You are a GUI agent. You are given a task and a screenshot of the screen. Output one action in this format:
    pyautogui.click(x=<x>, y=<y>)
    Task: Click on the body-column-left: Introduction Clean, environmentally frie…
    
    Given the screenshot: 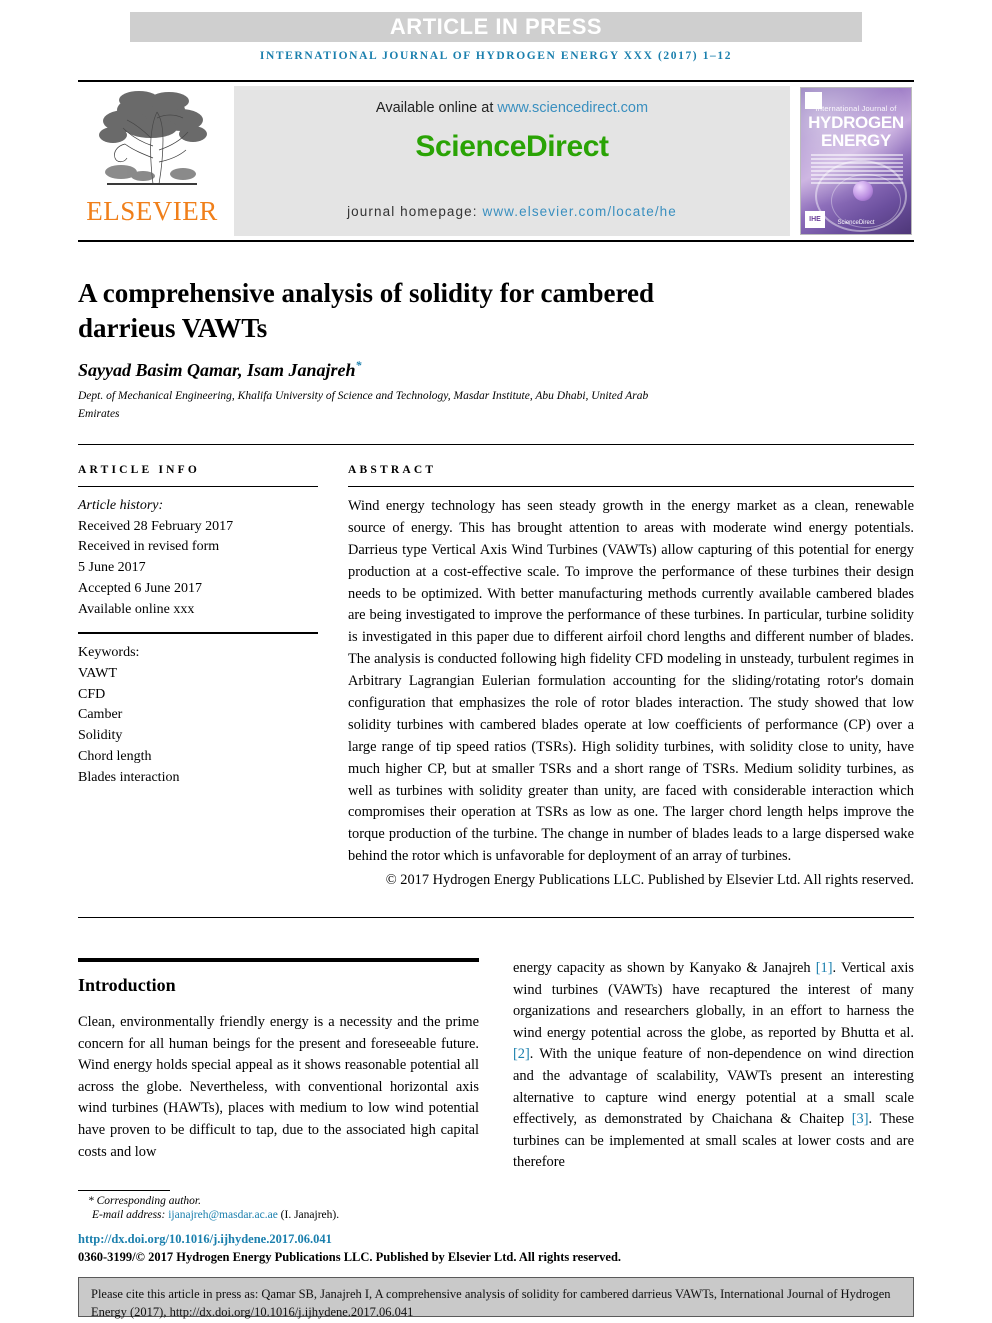 What is the action you would take?
    pyautogui.click(x=278, y=1066)
    